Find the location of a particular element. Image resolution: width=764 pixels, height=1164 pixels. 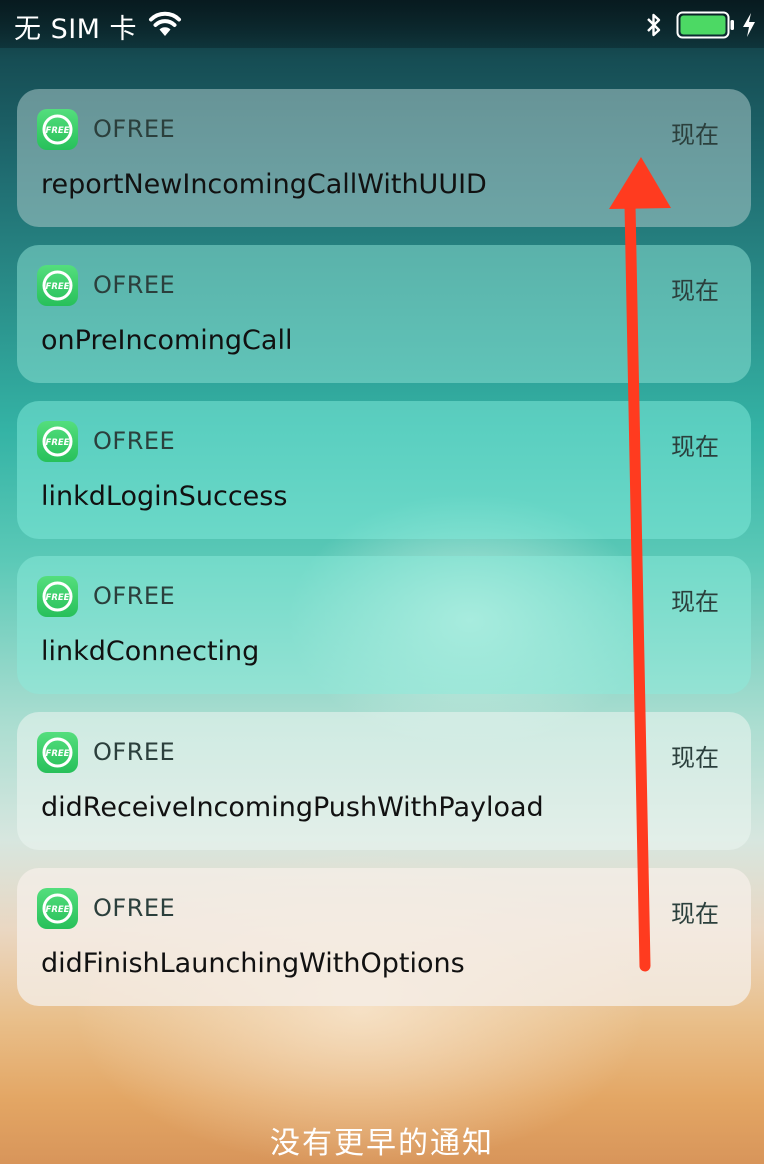

notification-message: onPreIncomingCall is located at coordinates (167, 340).